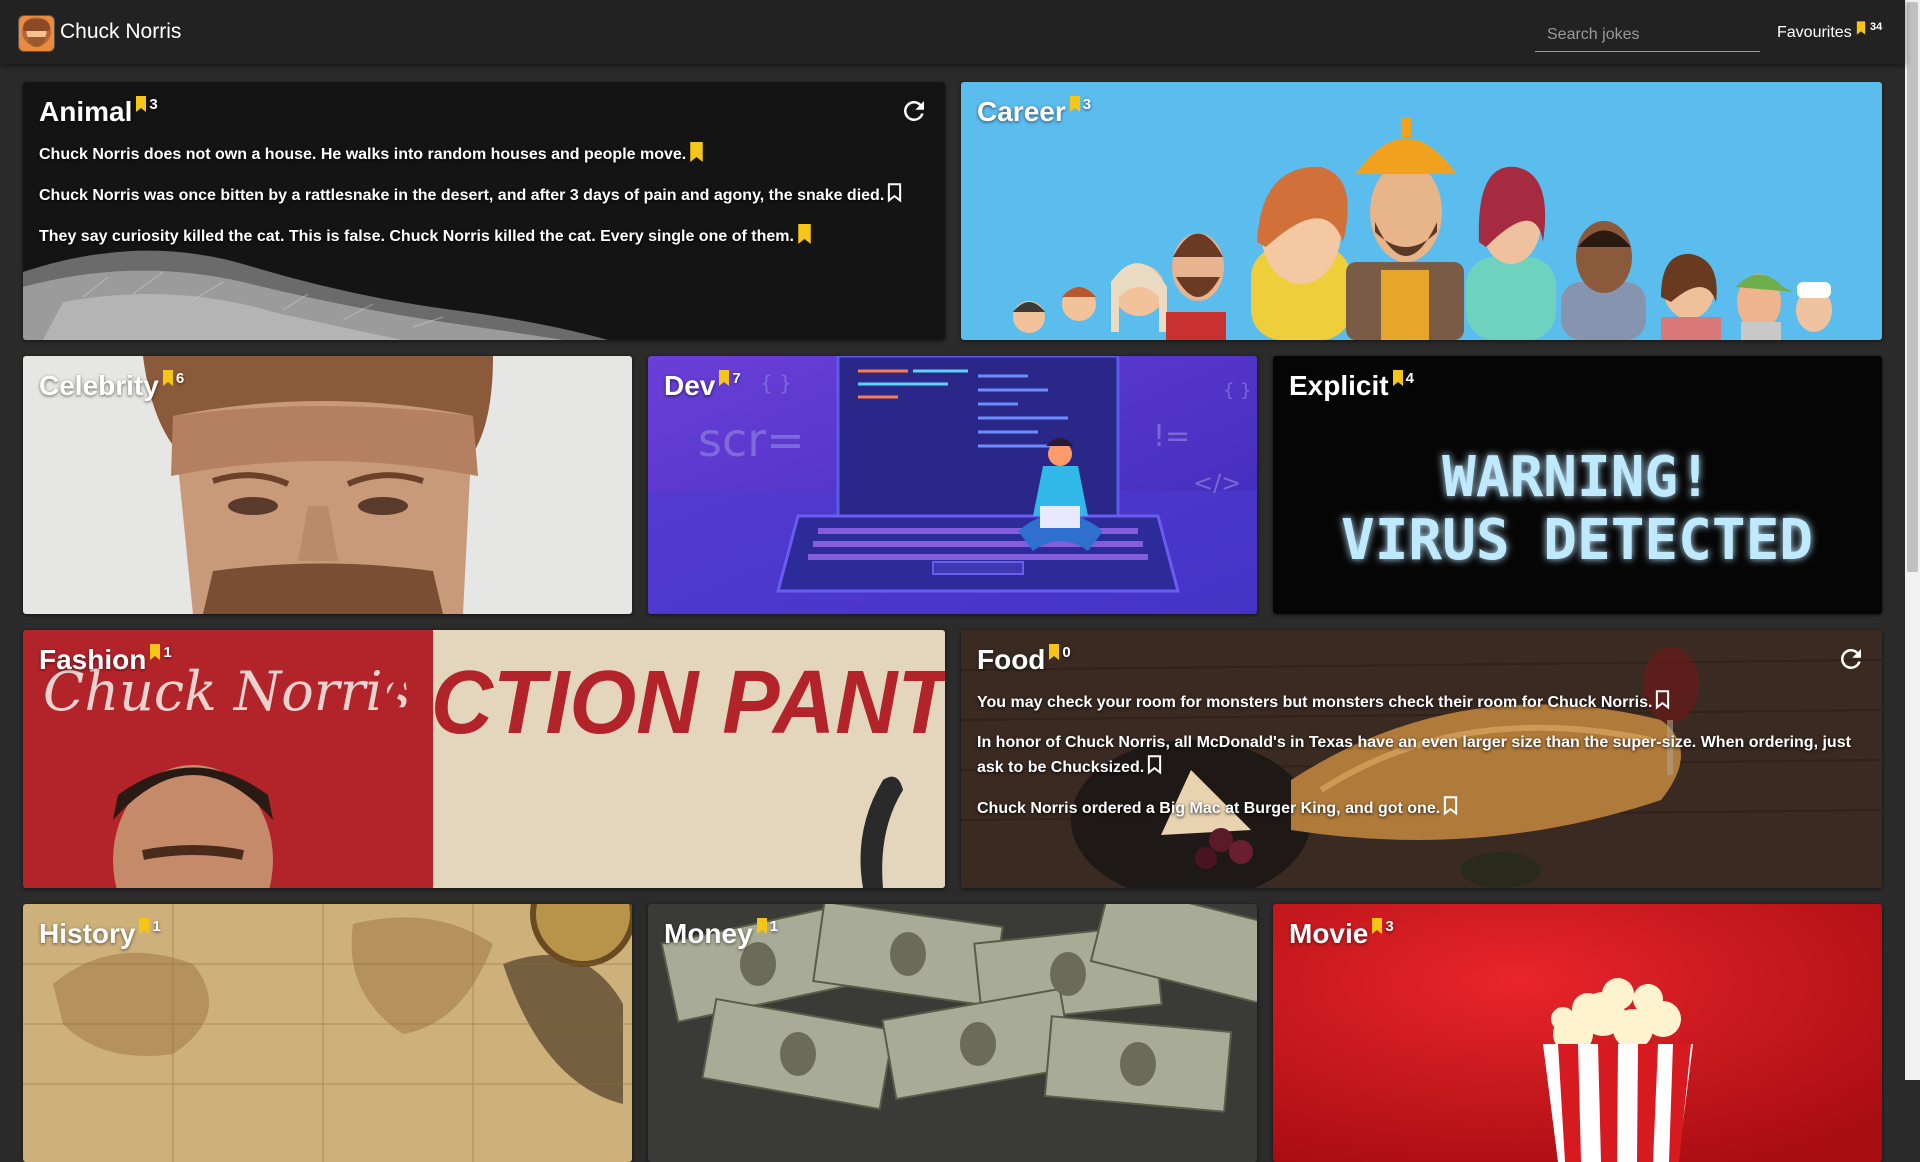 Image resolution: width=1920 pixels, height=1162 pixels. What do you see at coordinates (1034, 111) in the screenshot?
I see `card-title-career: Career 3` at bounding box center [1034, 111].